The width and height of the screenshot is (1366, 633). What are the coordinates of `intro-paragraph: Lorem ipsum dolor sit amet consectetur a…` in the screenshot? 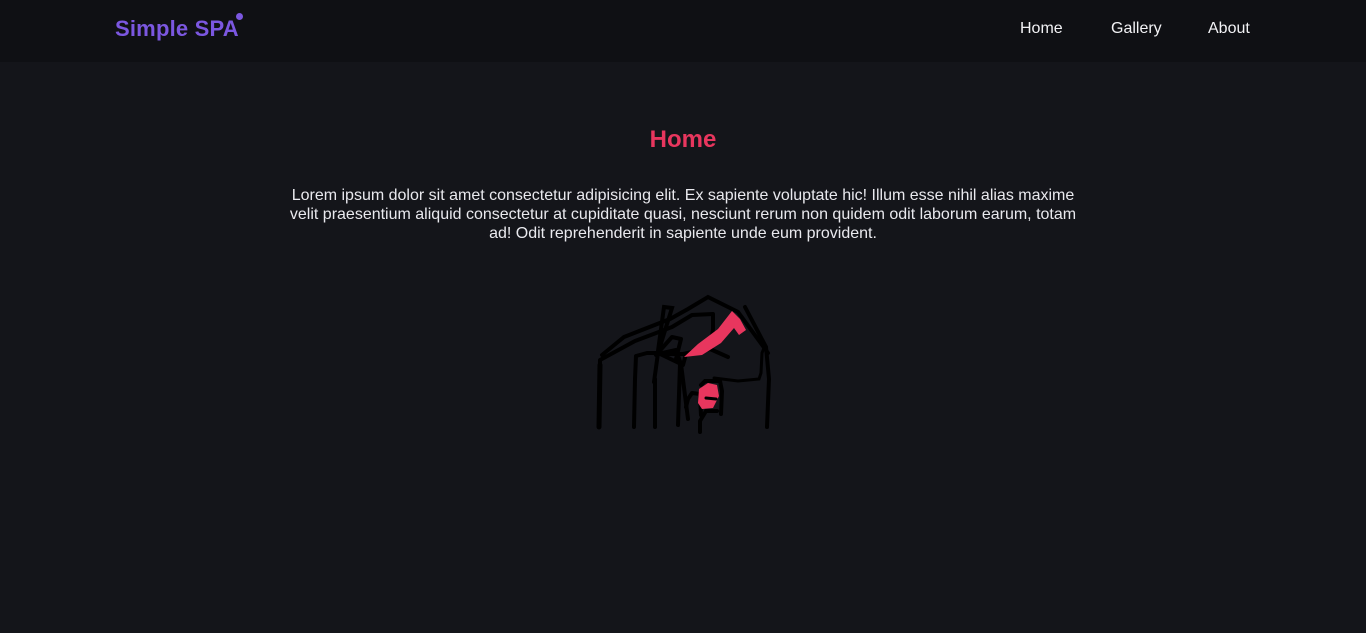 It's located at (683, 214).